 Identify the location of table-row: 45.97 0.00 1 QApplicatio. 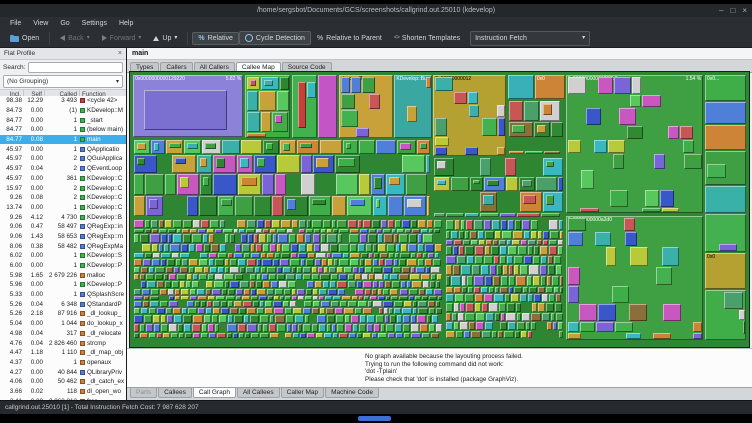
(63, 149).